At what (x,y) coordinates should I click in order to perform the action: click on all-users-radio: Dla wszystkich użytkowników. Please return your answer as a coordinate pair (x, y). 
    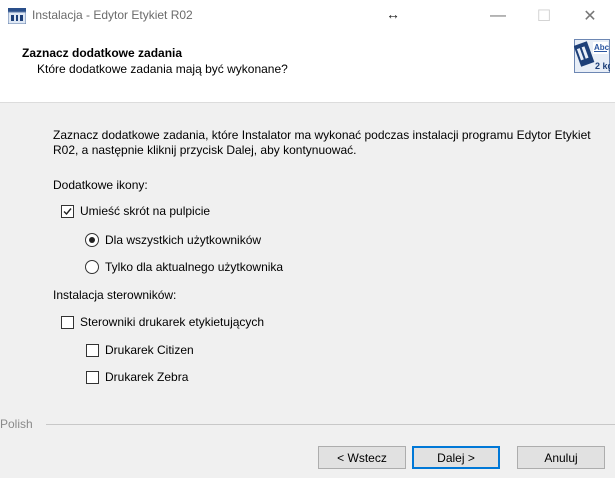
    Looking at the image, I should click on (173, 240).